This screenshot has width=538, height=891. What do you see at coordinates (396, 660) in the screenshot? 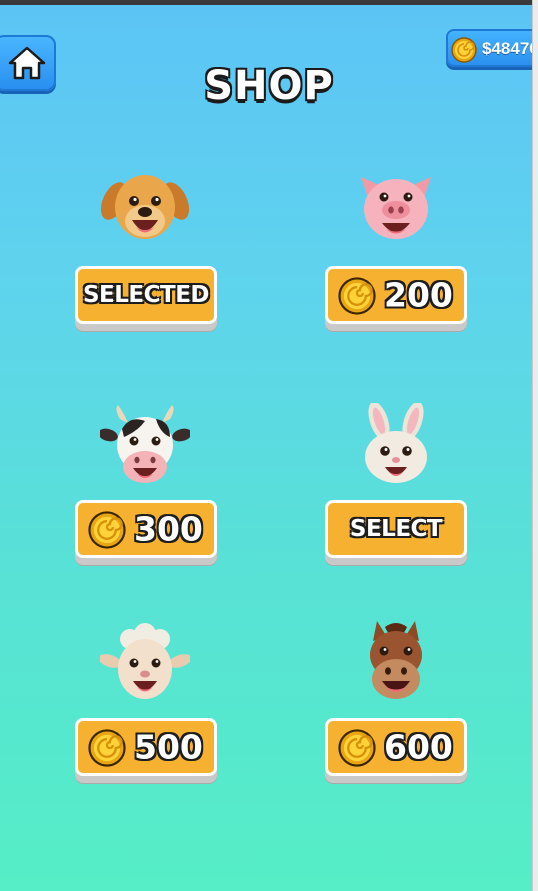
I see `horse-face-icon` at bounding box center [396, 660].